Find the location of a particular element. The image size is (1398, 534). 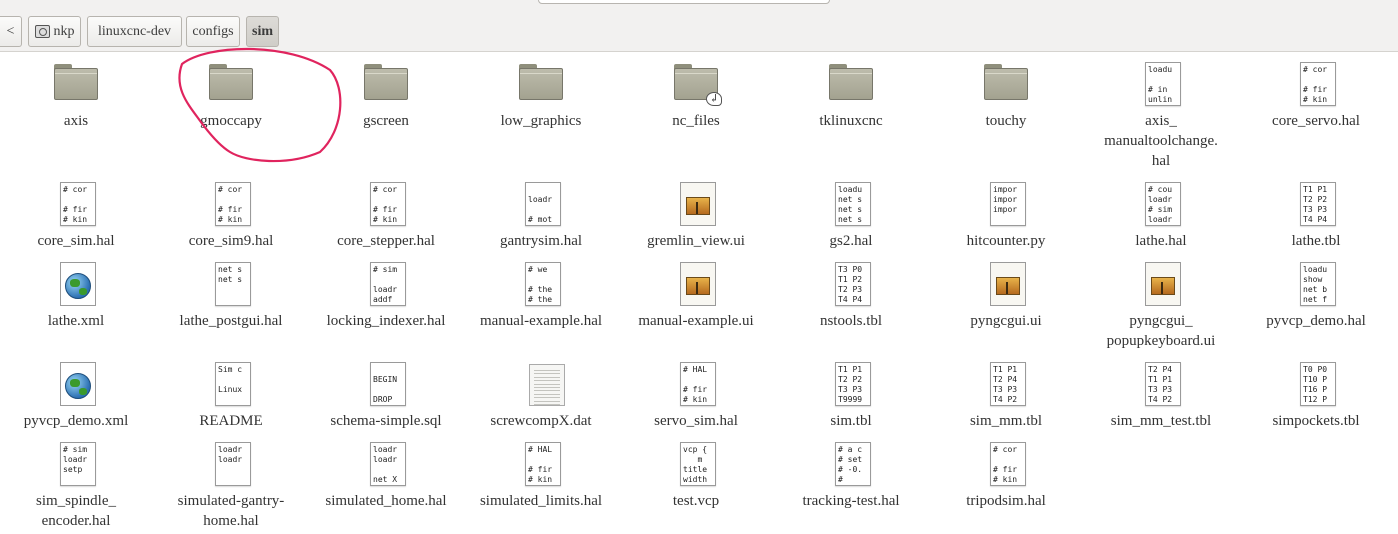

file-item-screwcompx-dat: screwcompX.dat is located at coordinates (541, 395).